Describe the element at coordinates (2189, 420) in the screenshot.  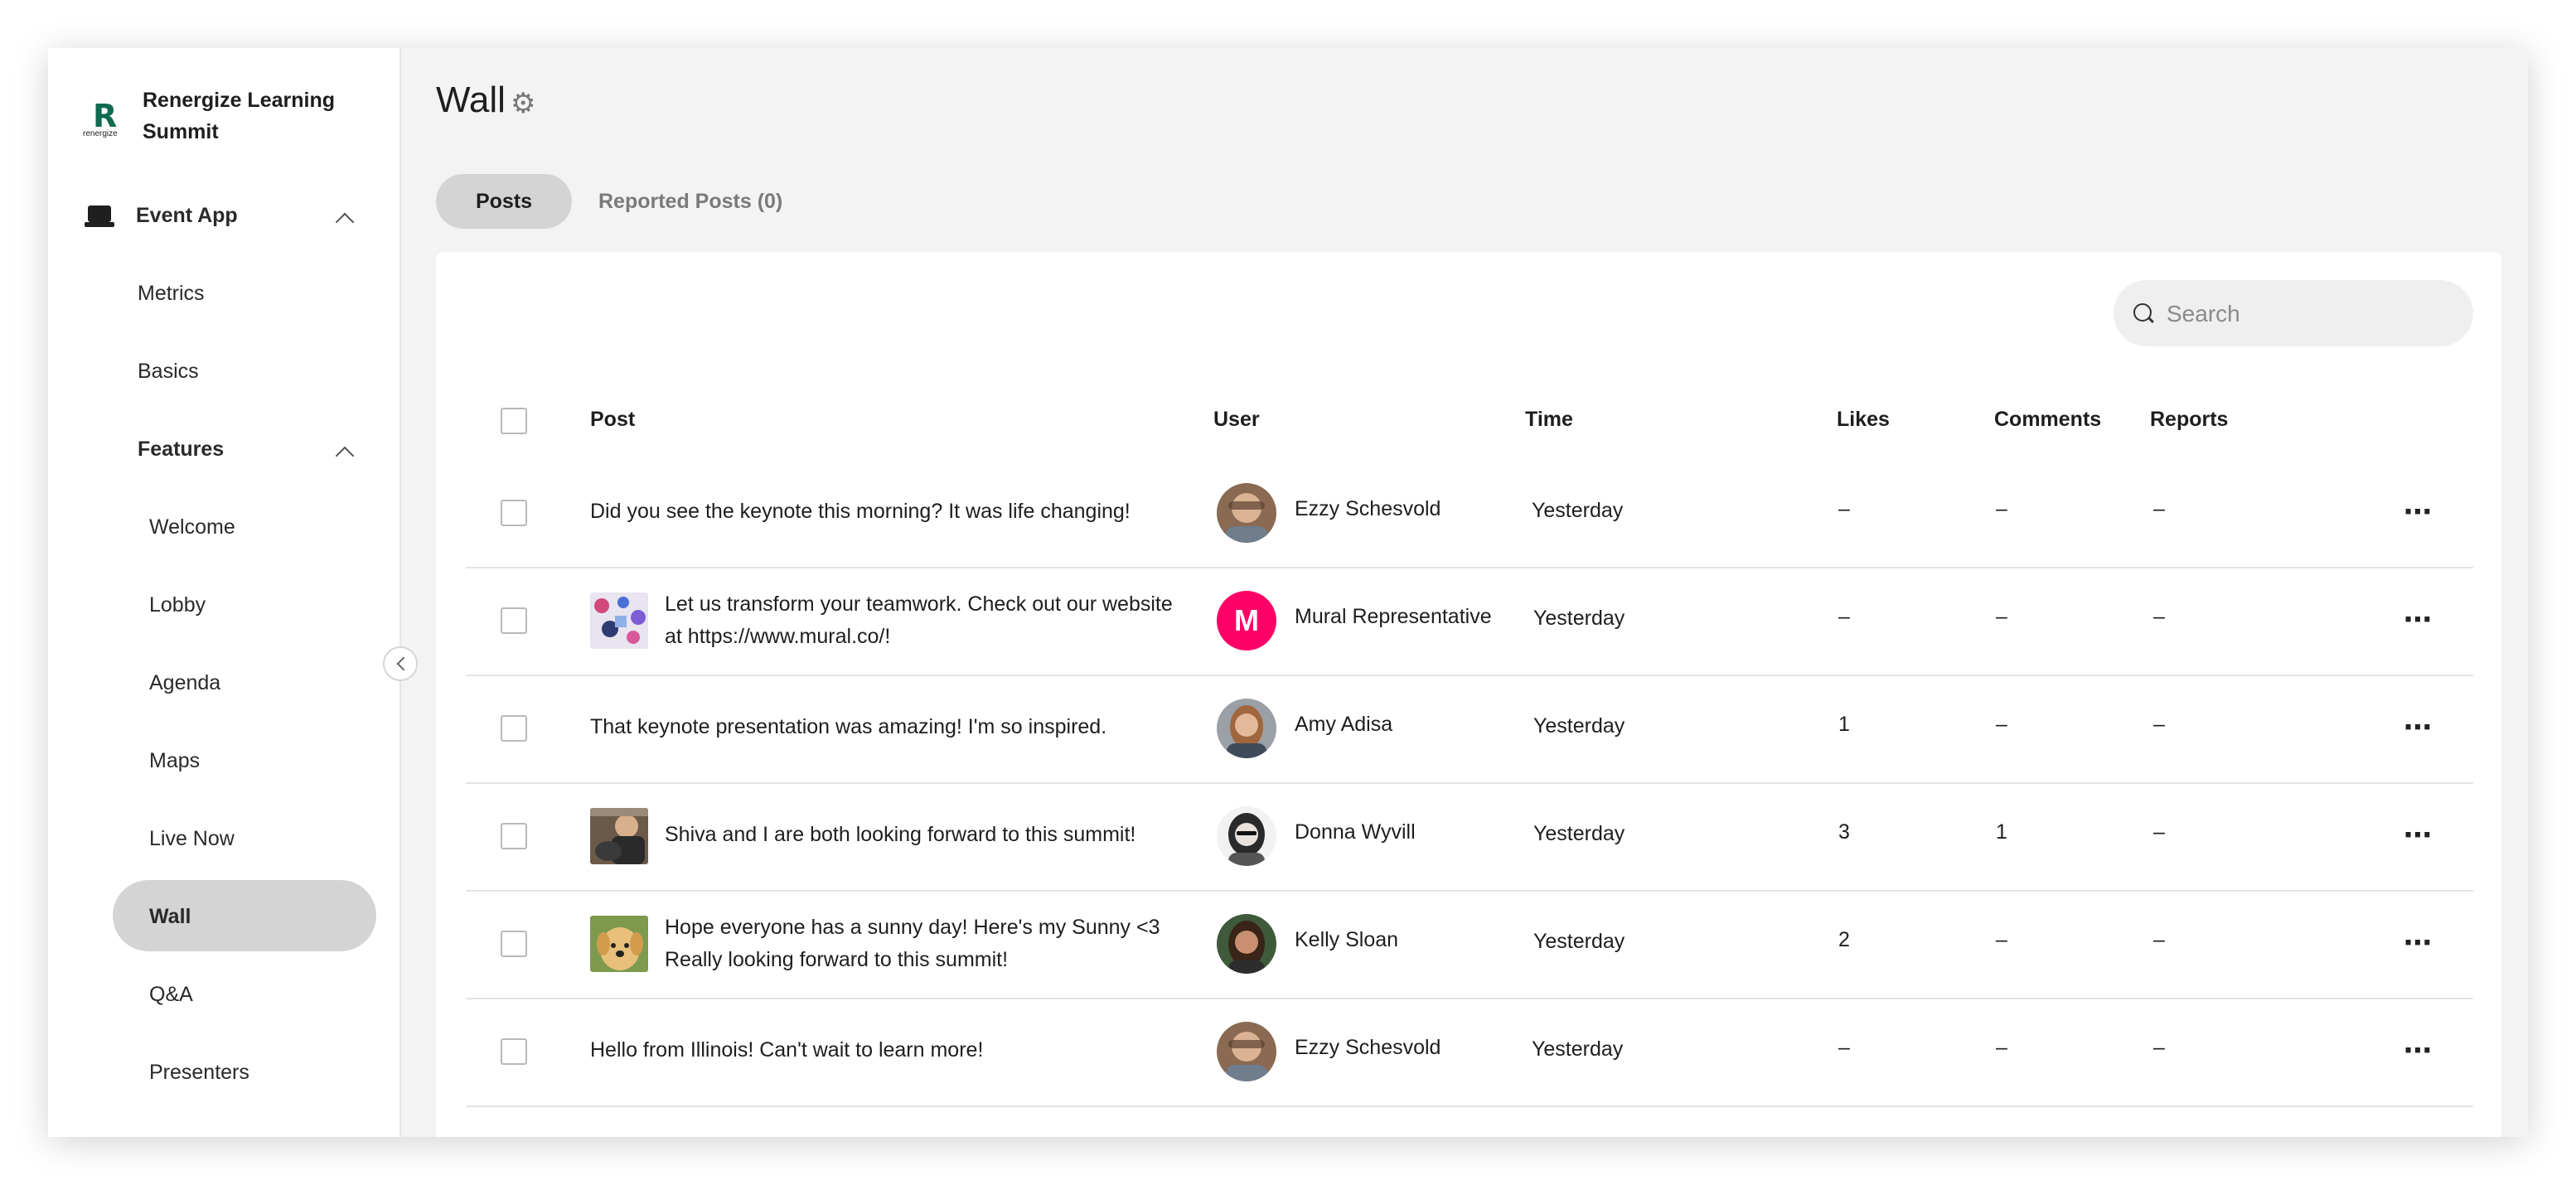
I see `column-header-reports: Reports` at that location.